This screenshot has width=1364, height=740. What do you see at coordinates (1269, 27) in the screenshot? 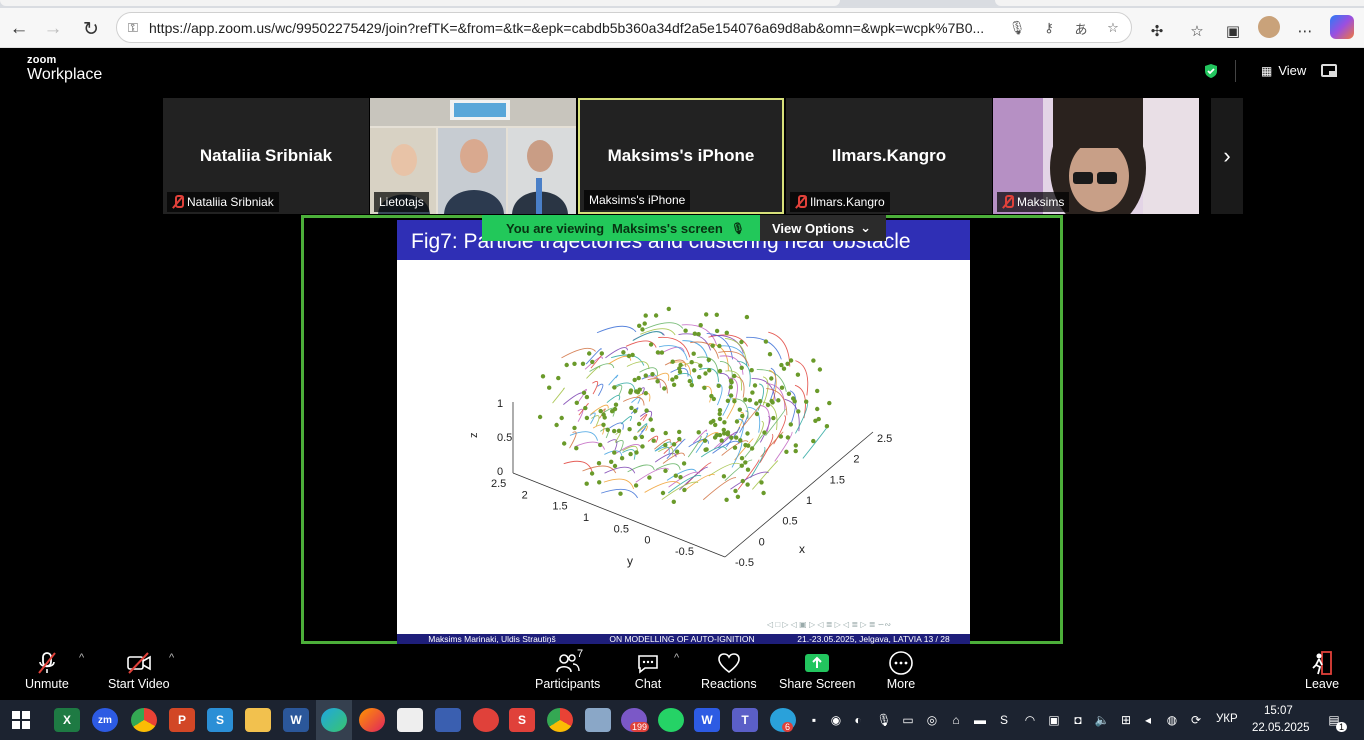
I see `profile-avatar` at bounding box center [1269, 27].